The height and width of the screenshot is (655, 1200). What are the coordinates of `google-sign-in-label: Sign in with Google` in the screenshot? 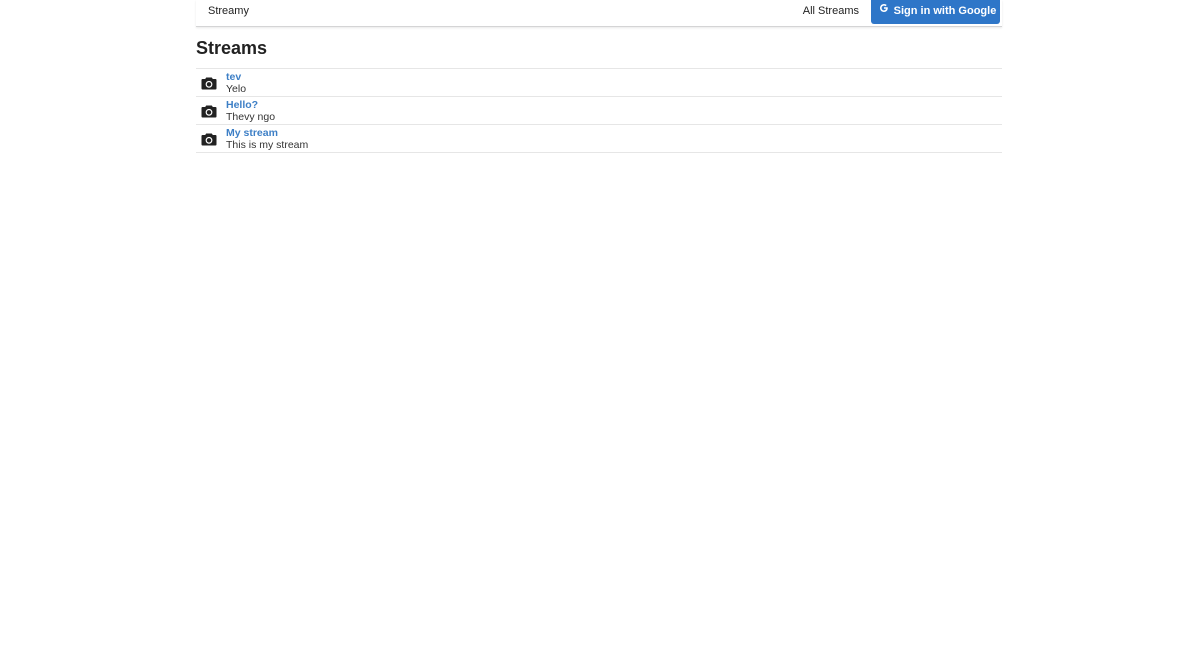 It's located at (945, 11).